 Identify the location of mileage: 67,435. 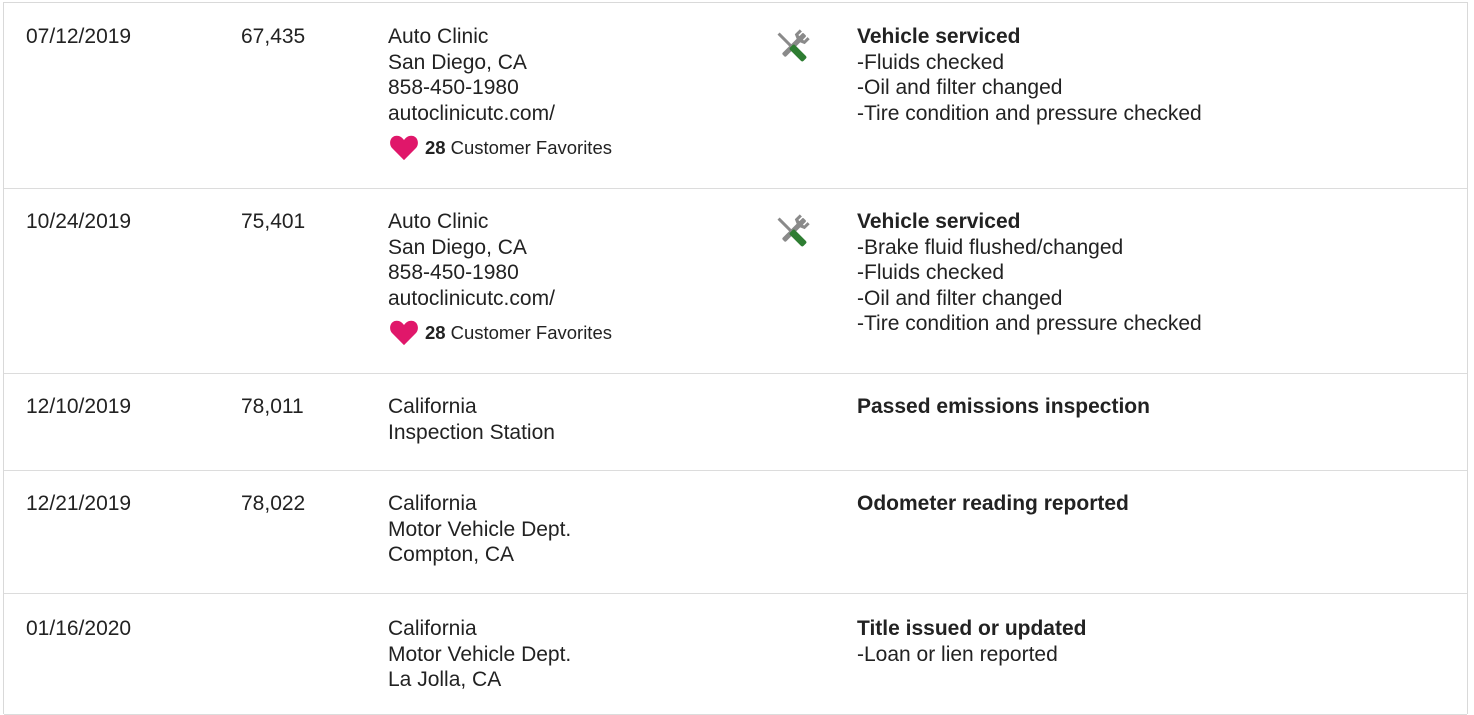
(273, 36).